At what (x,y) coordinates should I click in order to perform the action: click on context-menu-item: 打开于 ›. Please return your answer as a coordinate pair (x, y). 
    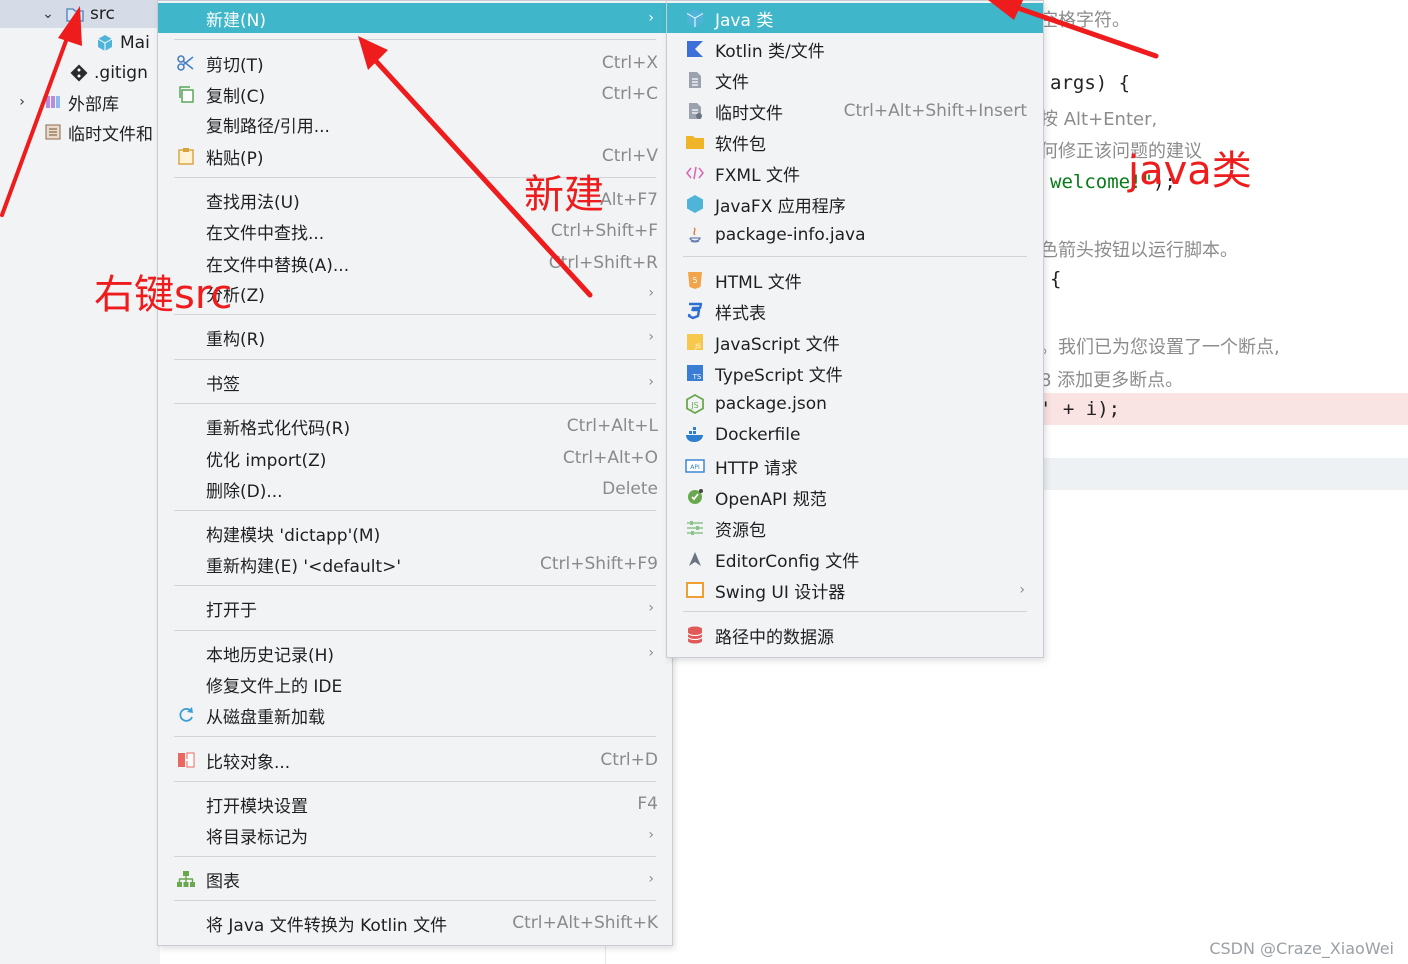
    Looking at the image, I should click on (415, 608).